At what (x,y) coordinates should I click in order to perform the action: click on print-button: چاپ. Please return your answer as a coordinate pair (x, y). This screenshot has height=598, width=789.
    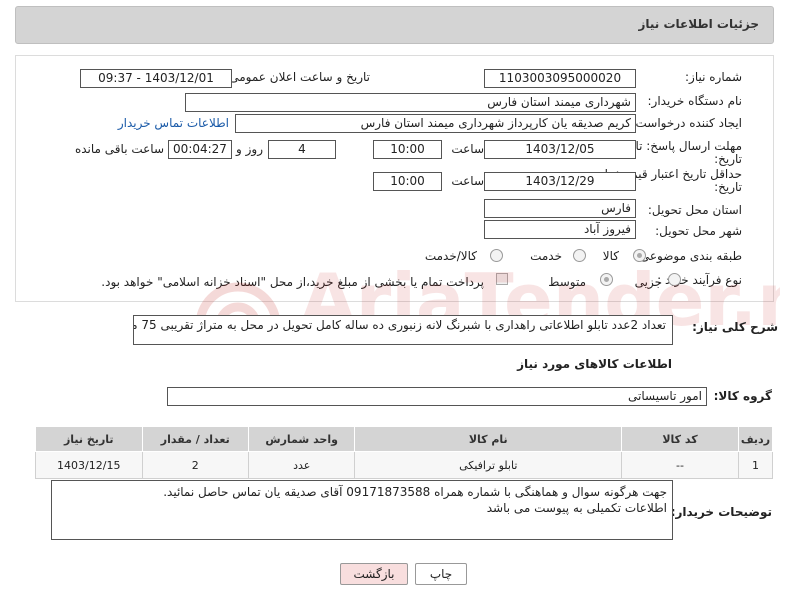
    Looking at the image, I should click on (441, 574).